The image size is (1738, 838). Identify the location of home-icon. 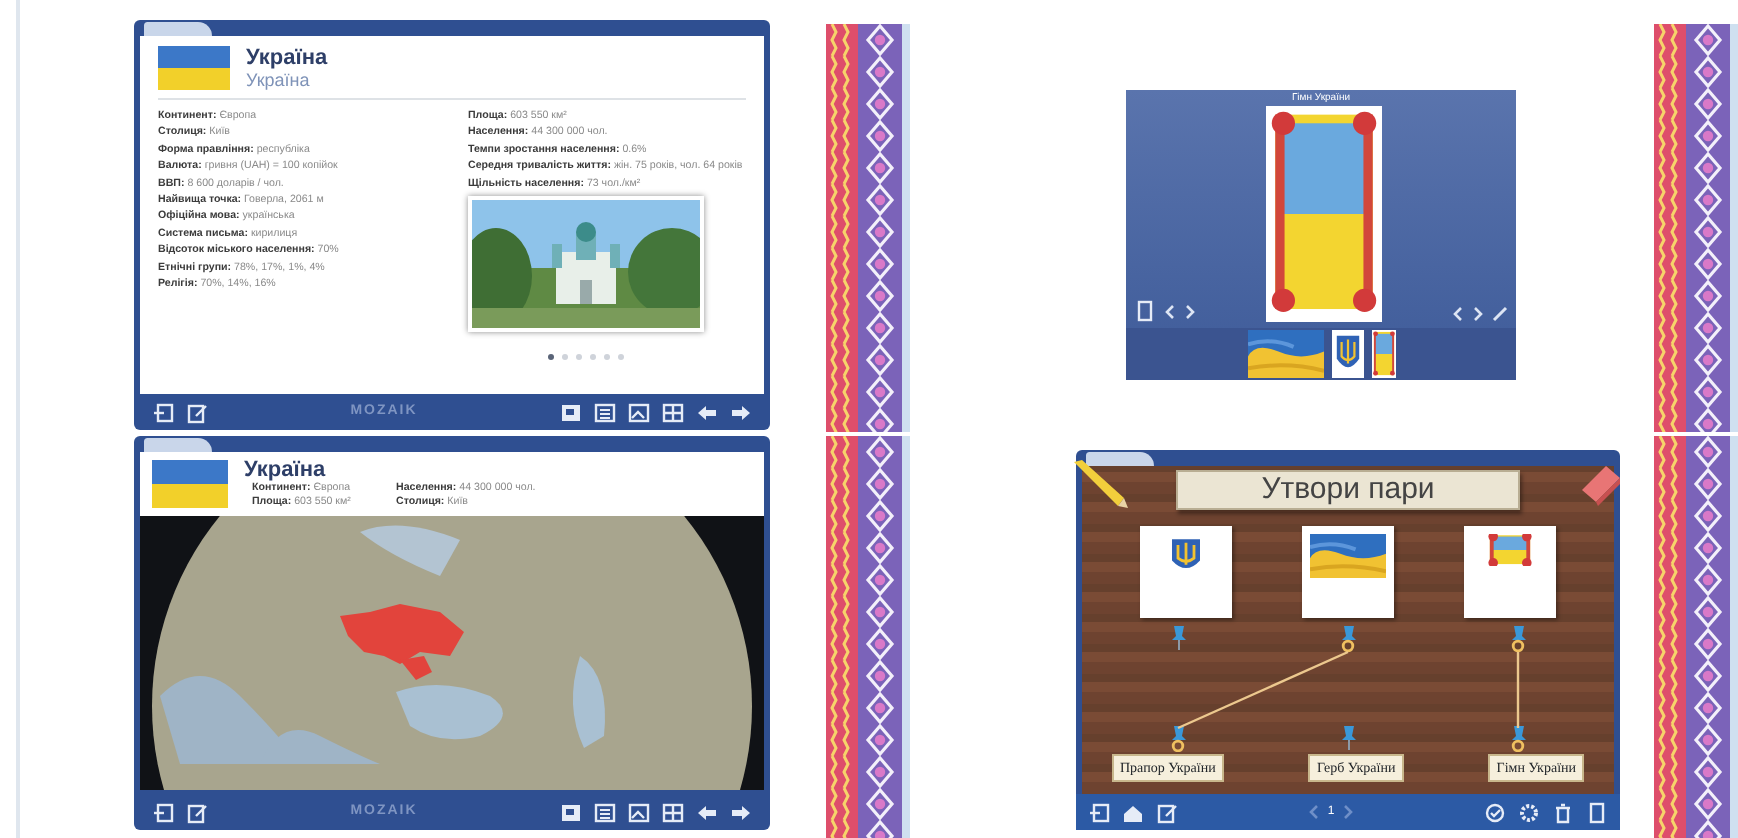
(1133, 812).